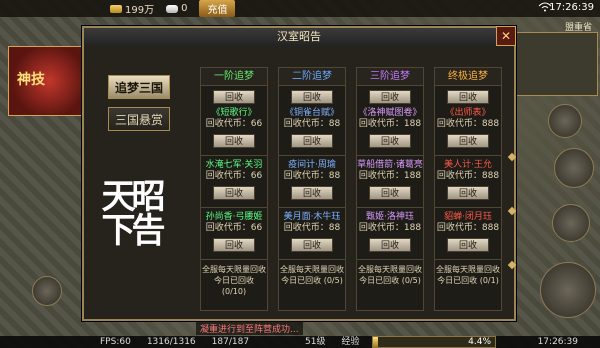  I want to click on tab-dream: 追梦三国, so click(139, 87).